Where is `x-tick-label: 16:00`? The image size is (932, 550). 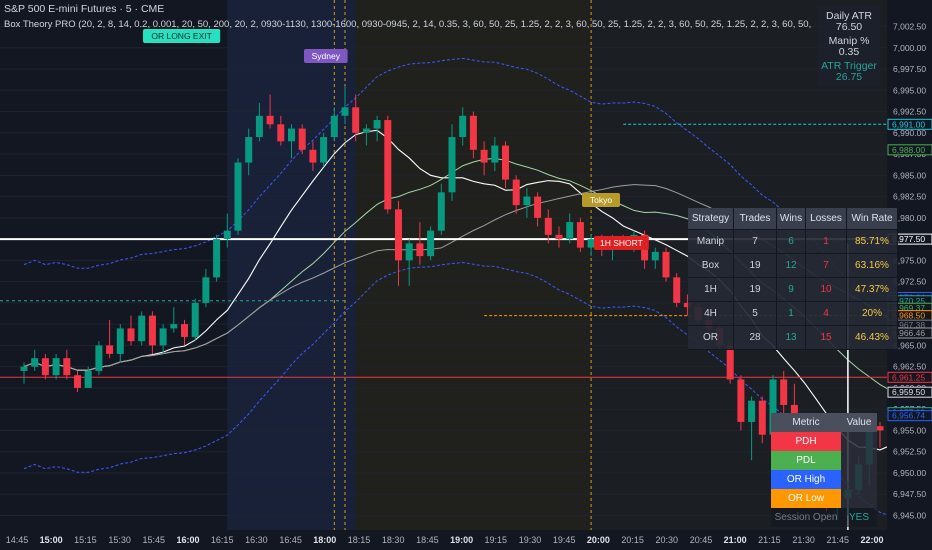 x-tick-label: 16:00 is located at coordinates (187, 540).